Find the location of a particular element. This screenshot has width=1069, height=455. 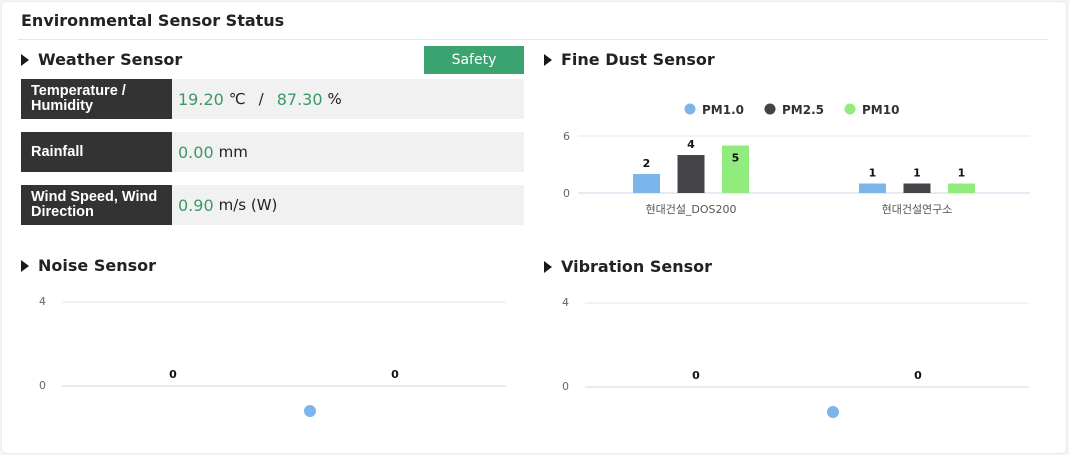

fine-dust-heading: Fine Dust Sensor is located at coordinates (629, 59).